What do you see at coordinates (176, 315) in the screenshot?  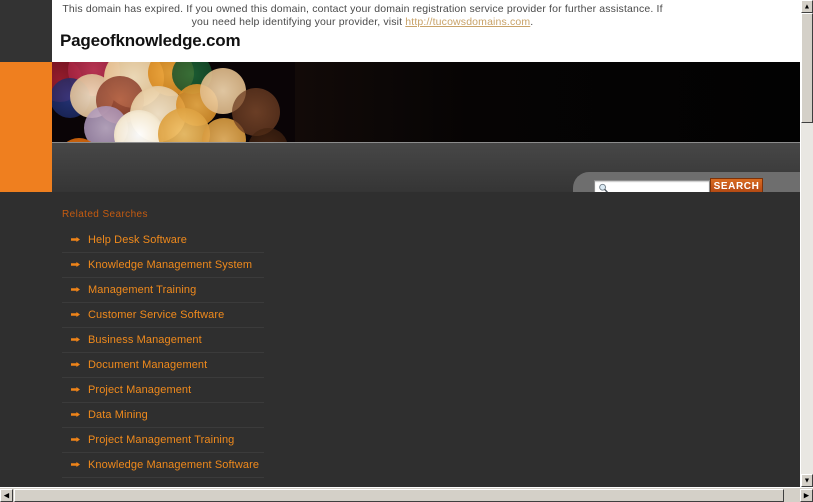 I see `list-item-label: Customer Service Software` at bounding box center [176, 315].